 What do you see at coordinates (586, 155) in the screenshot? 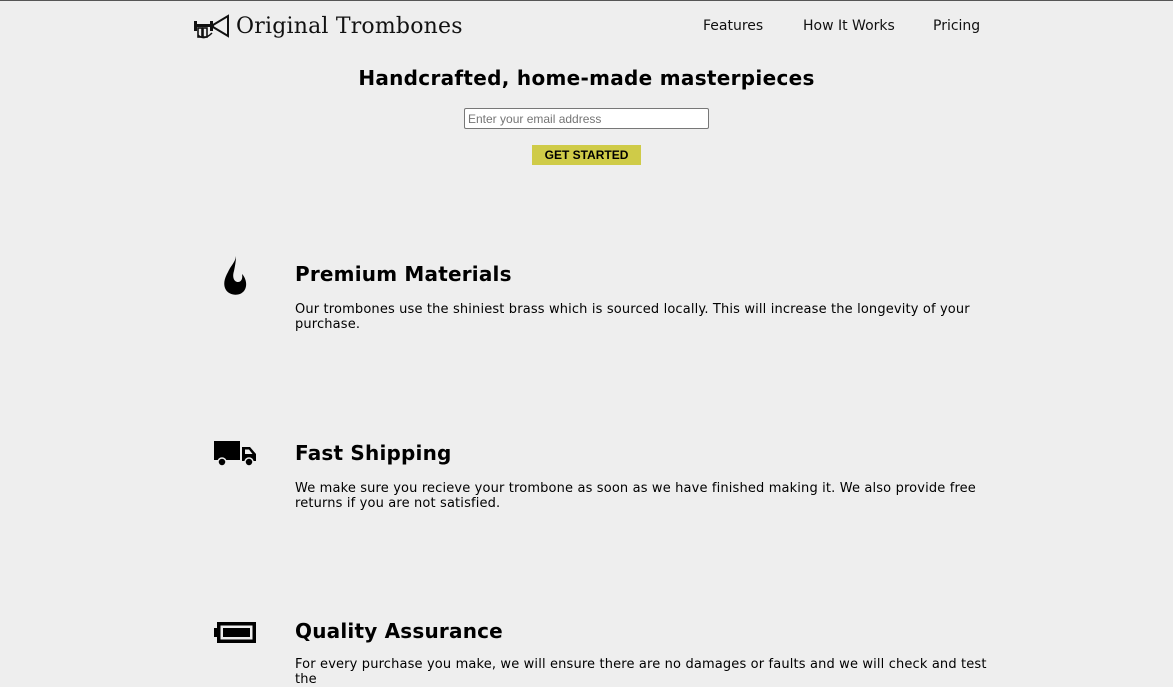
I see `get-started-button: GET STARTED` at bounding box center [586, 155].